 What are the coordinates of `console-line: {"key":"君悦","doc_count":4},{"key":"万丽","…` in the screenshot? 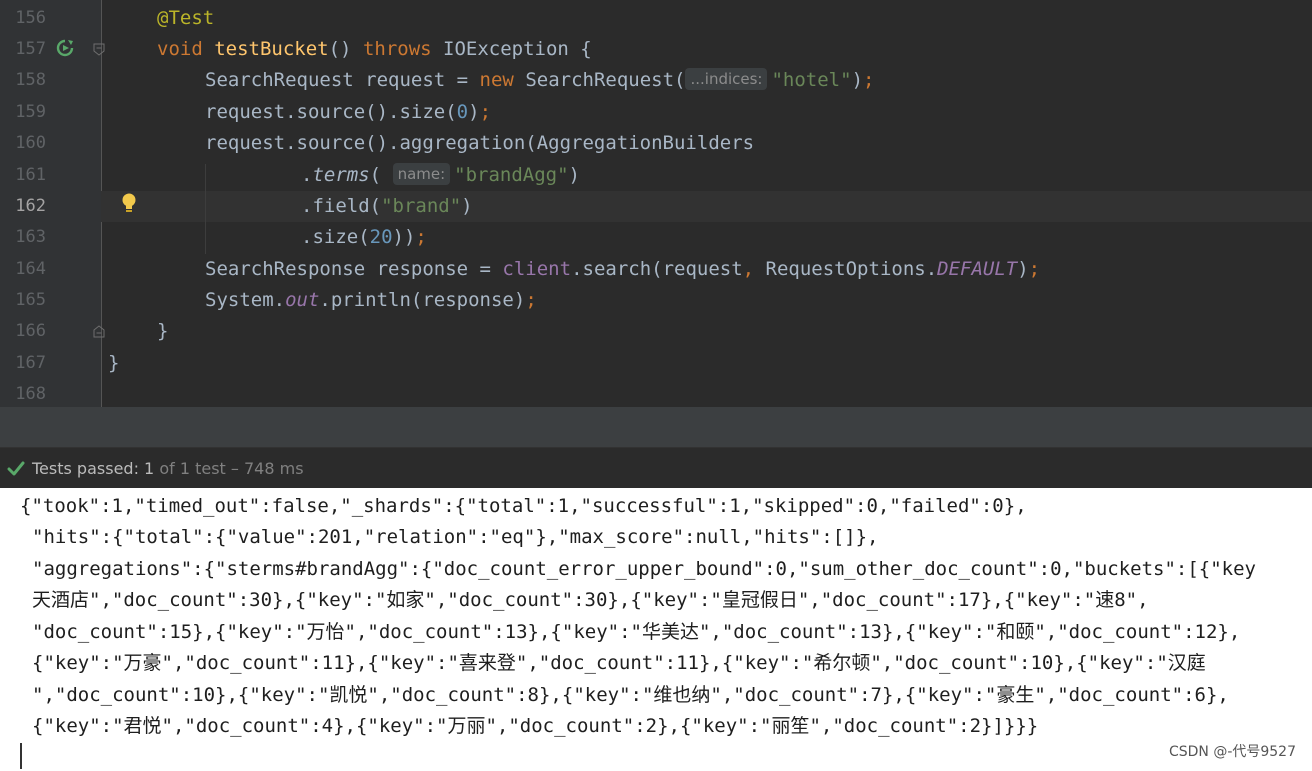 It's located at (535, 726).